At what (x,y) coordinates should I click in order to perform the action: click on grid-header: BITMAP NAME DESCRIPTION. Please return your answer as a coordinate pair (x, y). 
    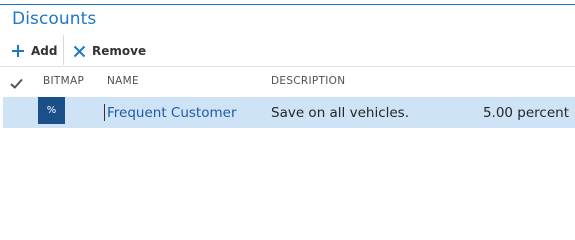
    Looking at the image, I should click on (287, 80).